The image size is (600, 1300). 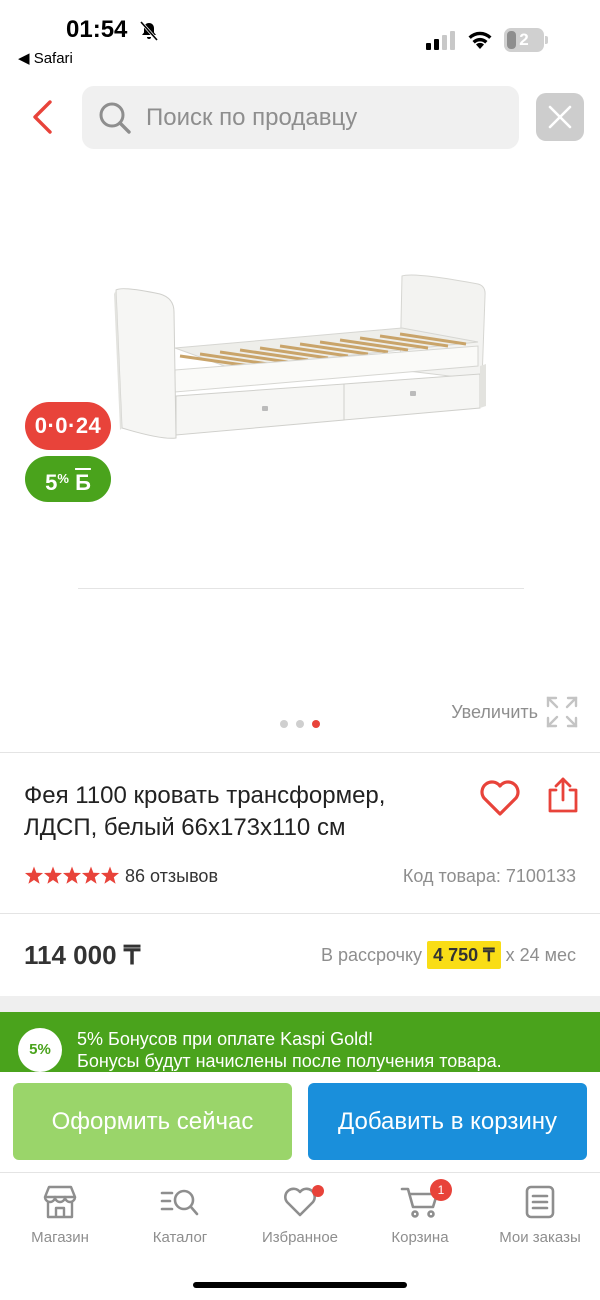 What do you see at coordinates (97, 29) in the screenshot?
I see `status-time: 01:54` at bounding box center [97, 29].